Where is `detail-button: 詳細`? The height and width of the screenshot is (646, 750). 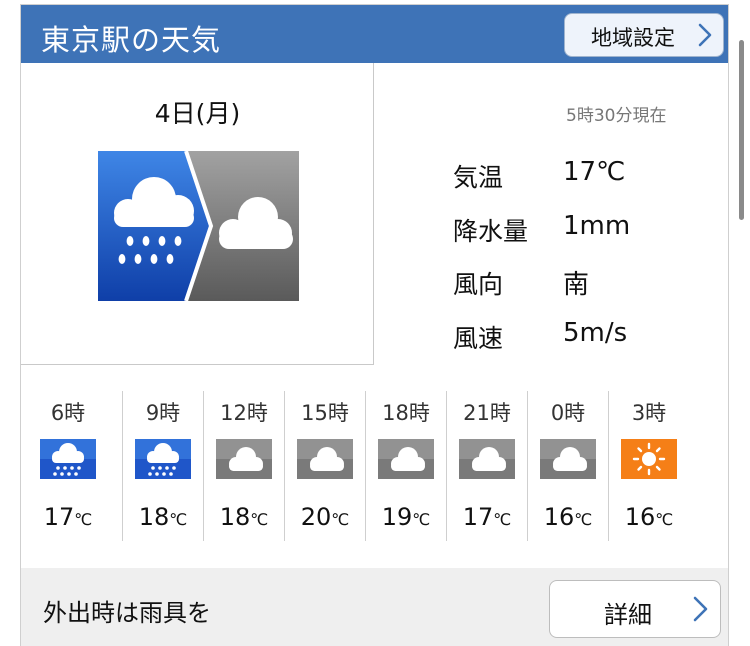 detail-button: 詳細 is located at coordinates (635, 609).